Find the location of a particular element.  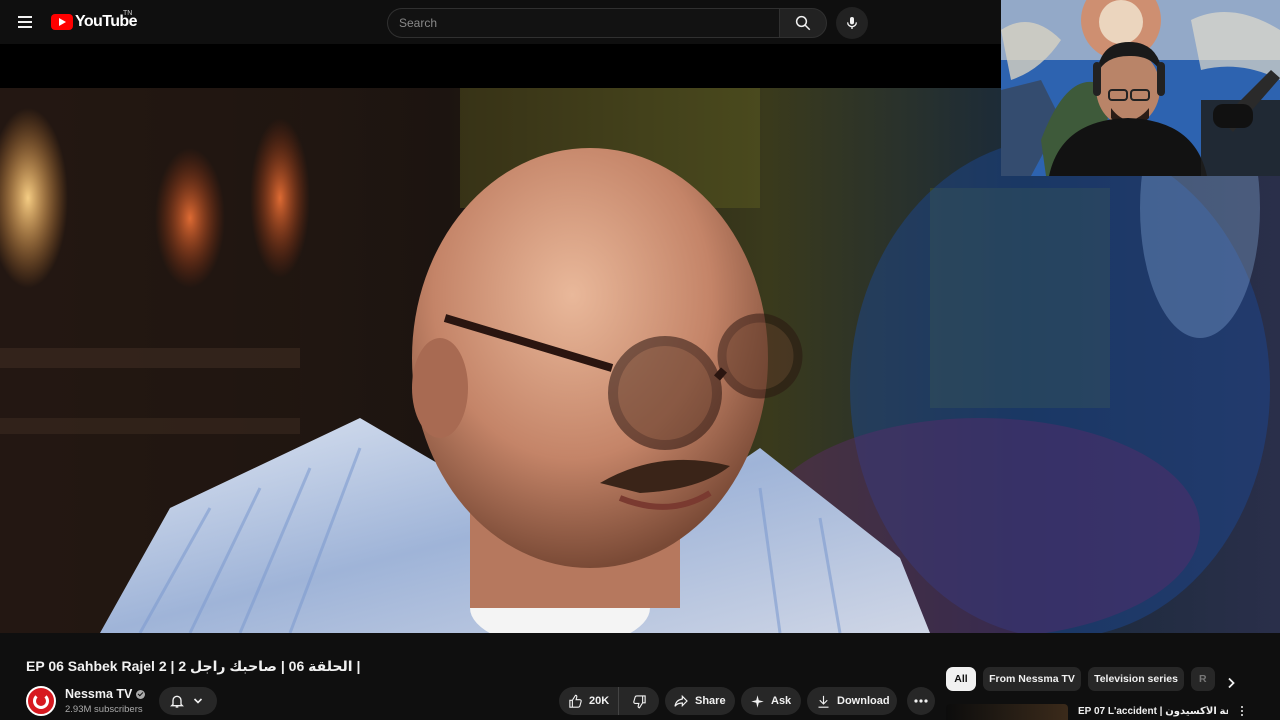

like-dislike-group: 20K is located at coordinates (609, 701).